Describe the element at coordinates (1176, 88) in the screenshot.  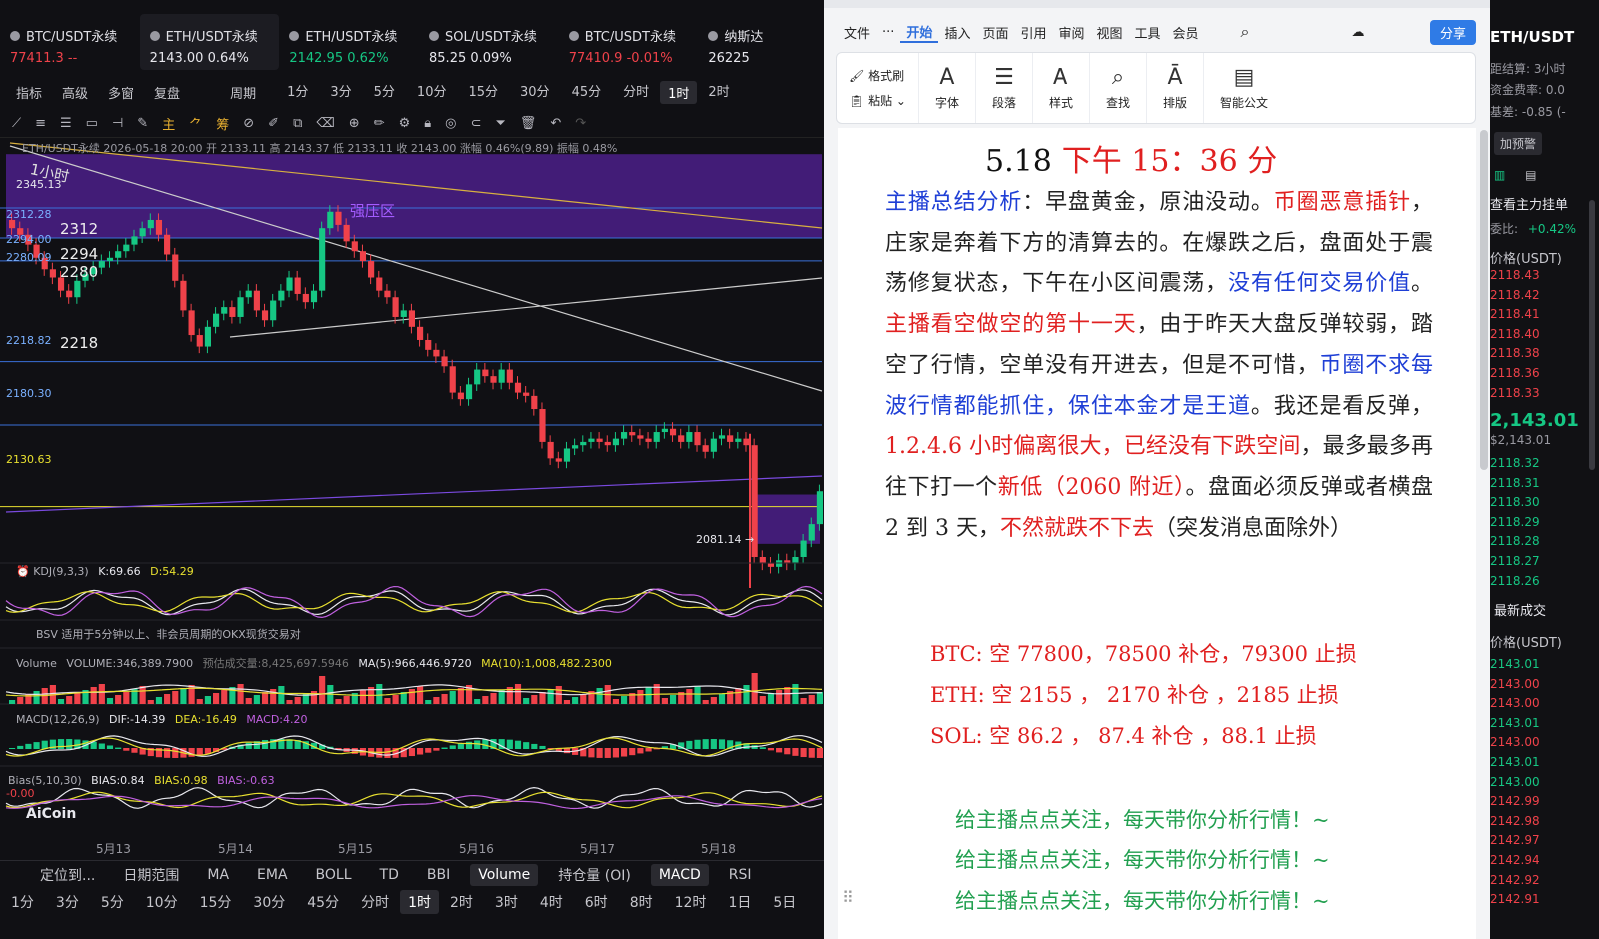
I see `layout-button: Ā 排版` at that location.